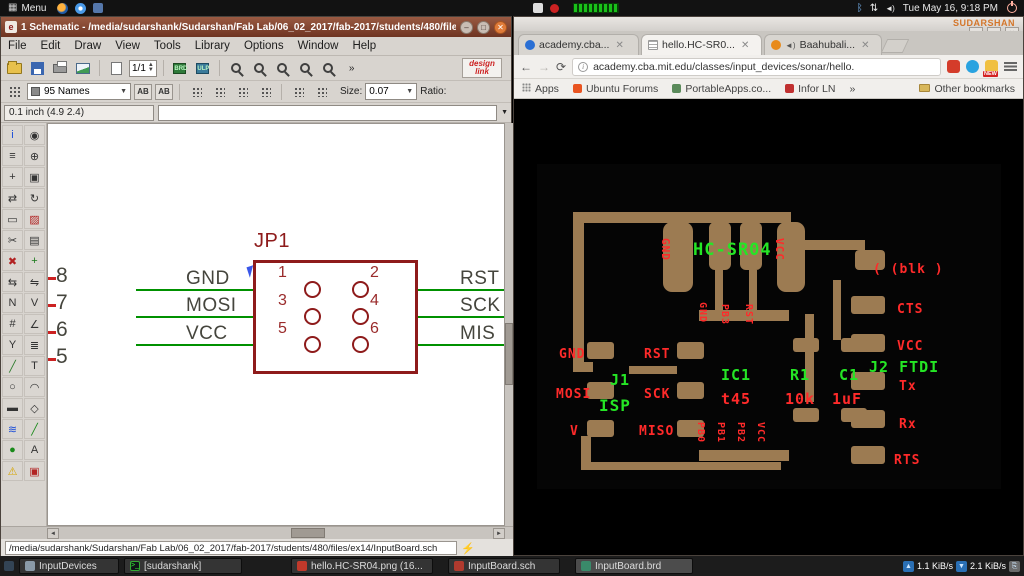 The image size is (1024, 576). Describe the element at coordinates (282, 68) in the screenshot. I see `zoom-out-icon` at that location.